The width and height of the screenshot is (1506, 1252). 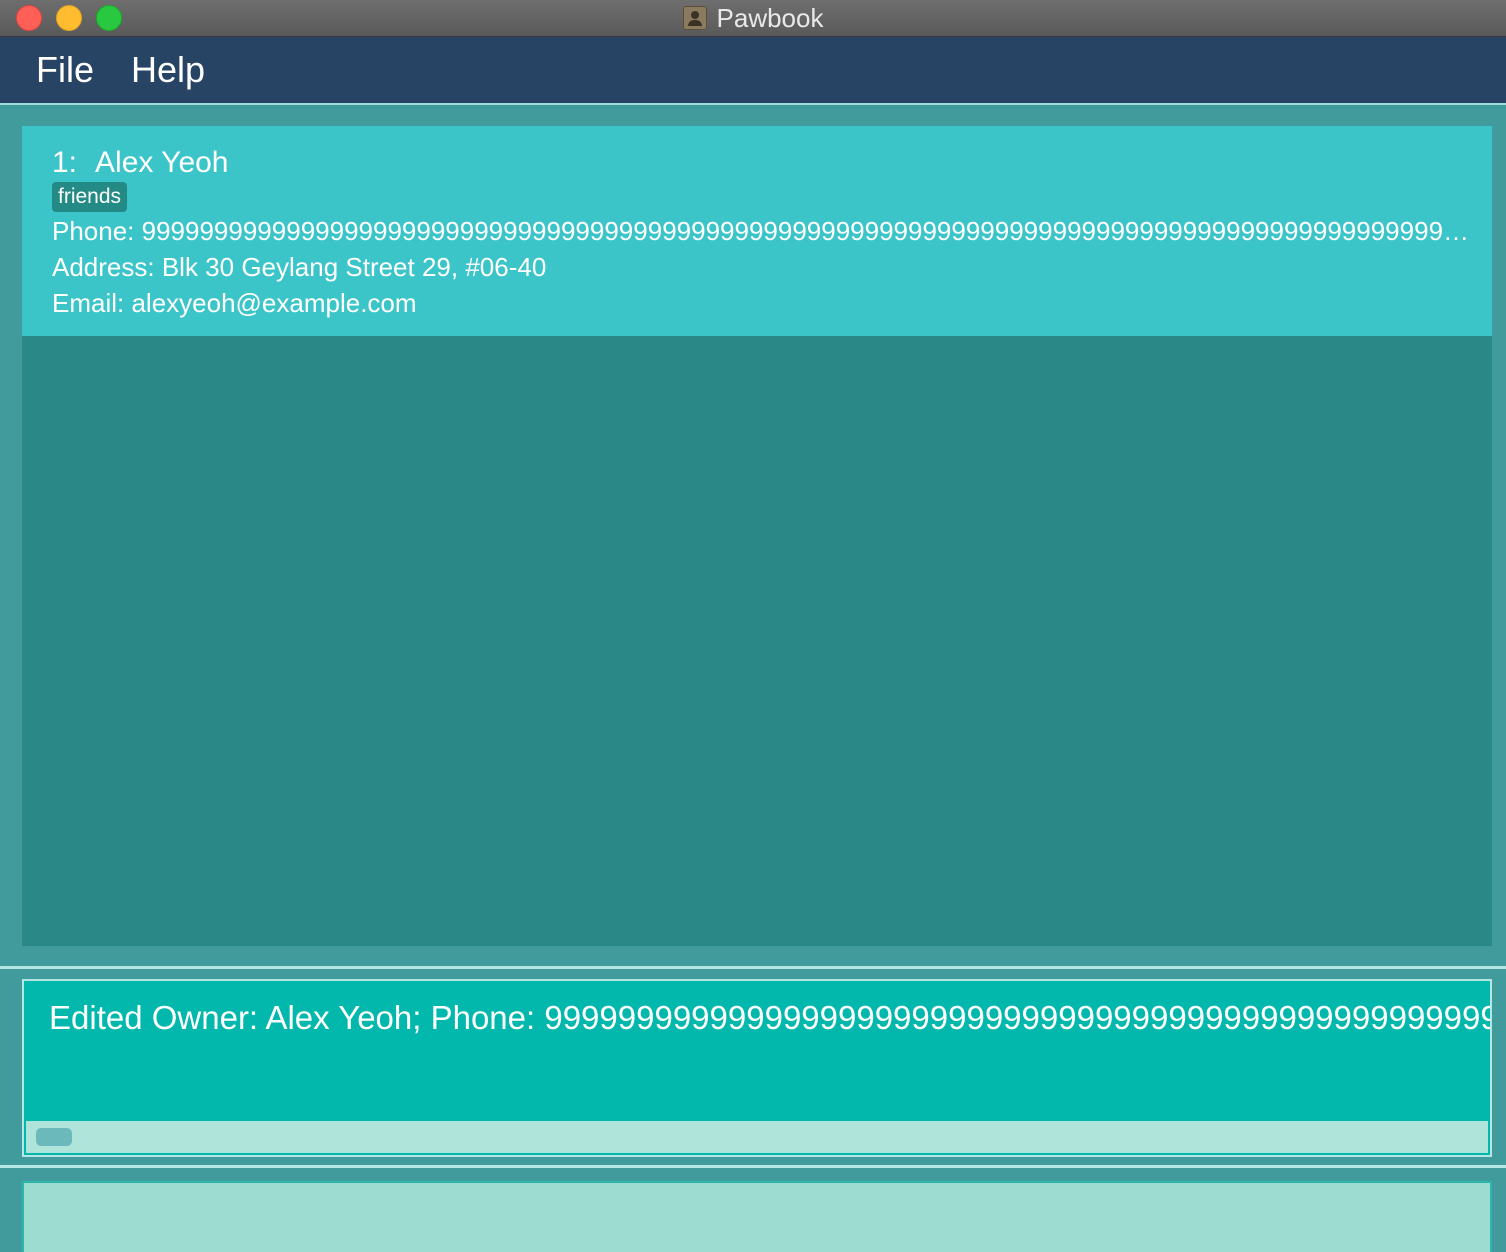 What do you see at coordinates (770, 17) in the screenshot?
I see `window-title: Pawbook` at bounding box center [770, 17].